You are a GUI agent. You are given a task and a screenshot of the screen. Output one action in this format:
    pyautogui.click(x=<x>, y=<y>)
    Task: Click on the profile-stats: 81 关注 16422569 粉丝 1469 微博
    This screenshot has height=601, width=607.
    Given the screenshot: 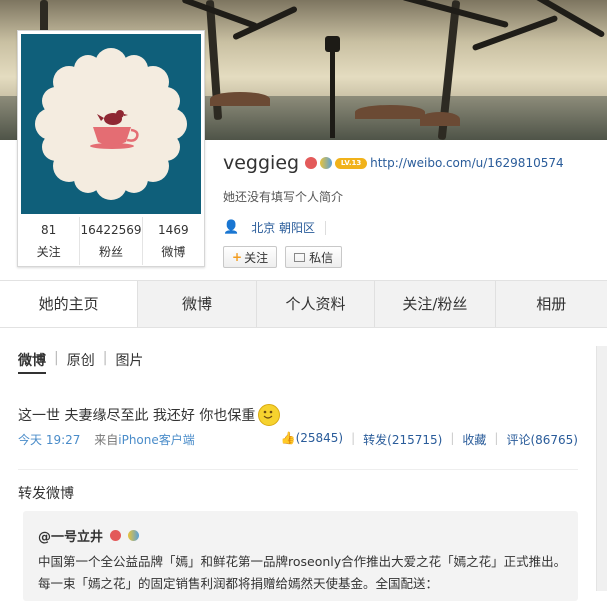 What is the action you would take?
    pyautogui.click(x=111, y=241)
    